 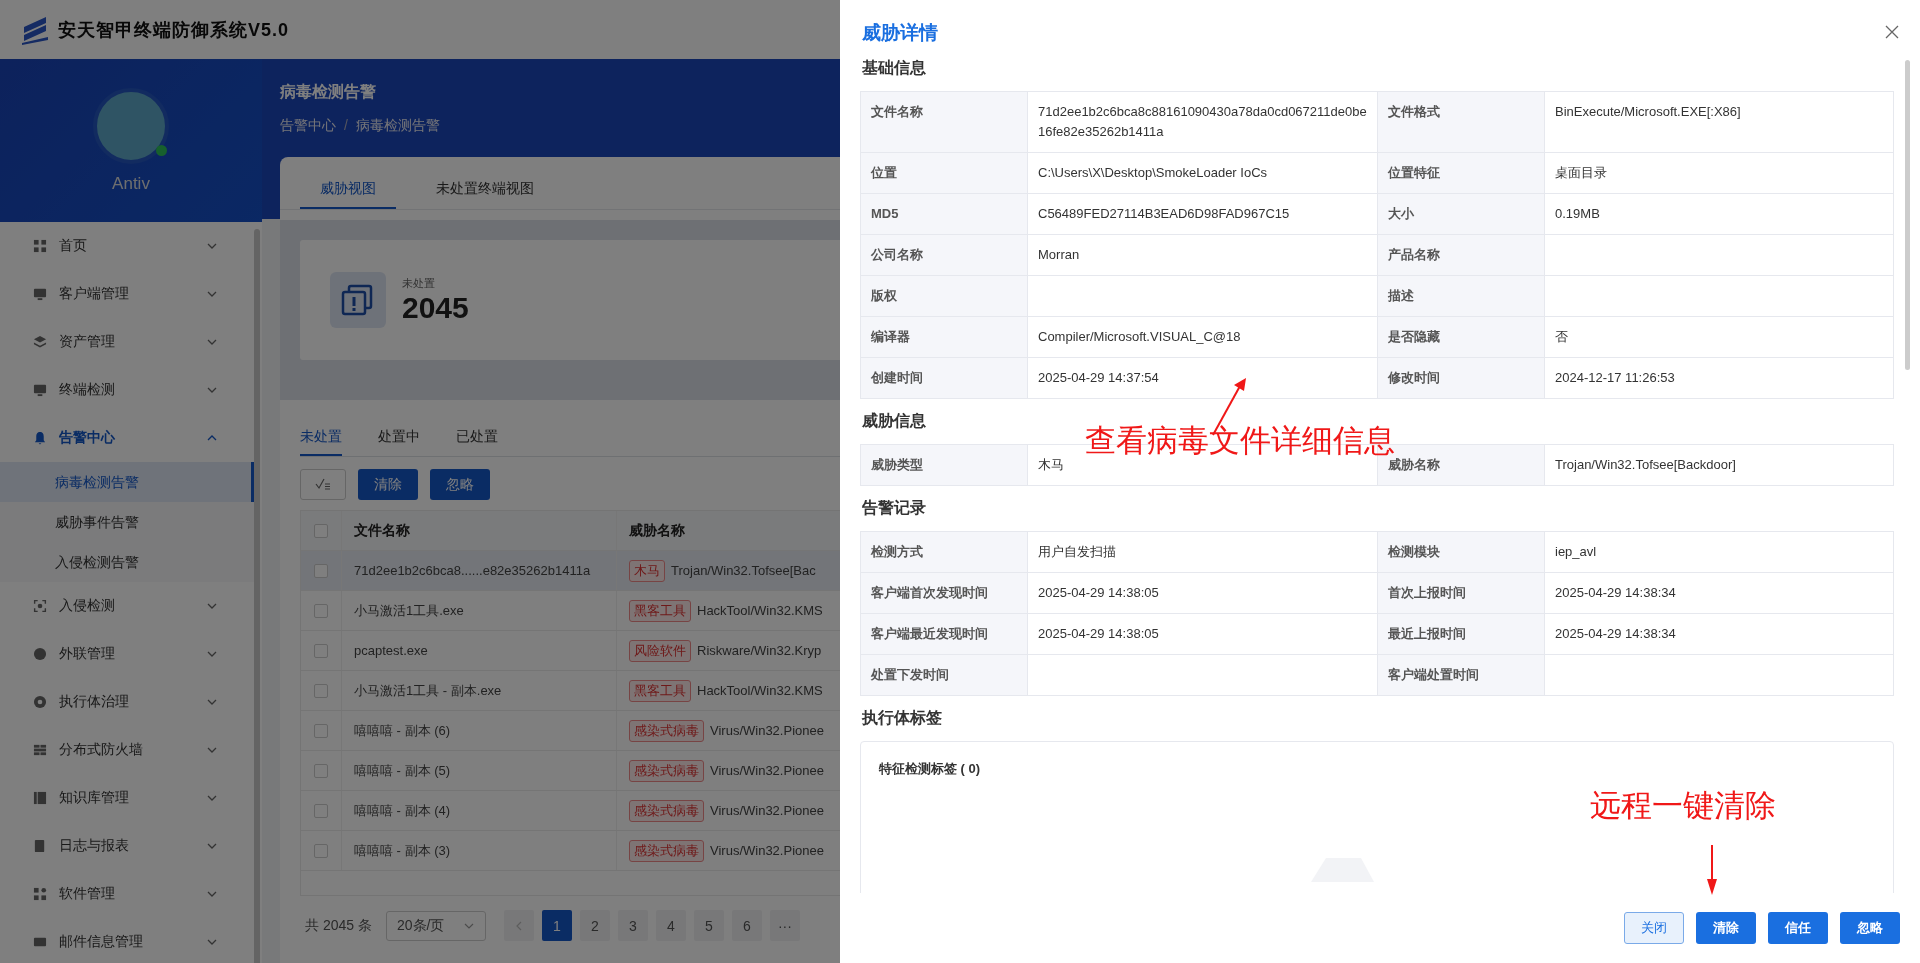 I want to click on footer-button: 信任, so click(x=1798, y=928).